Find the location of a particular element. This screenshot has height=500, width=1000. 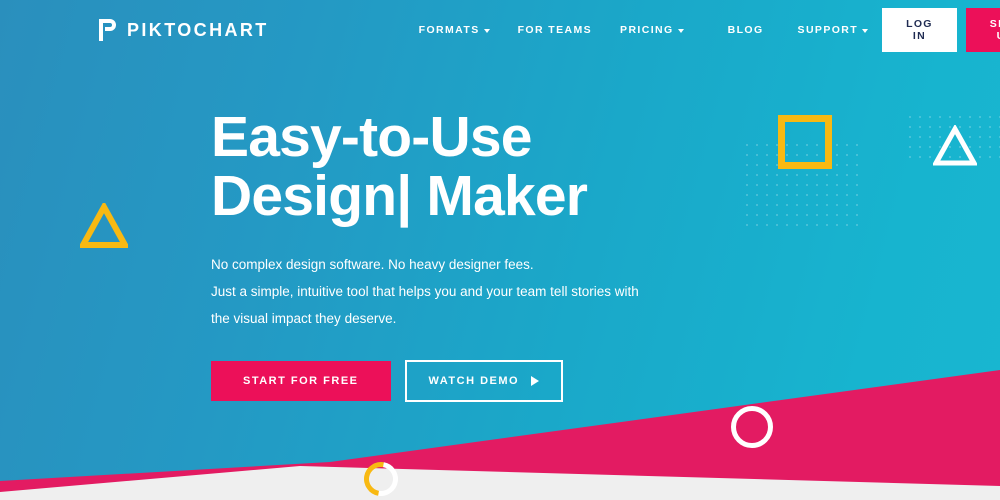

header-actions: LOG IN SIGN UP is located at coordinates (941, 30).